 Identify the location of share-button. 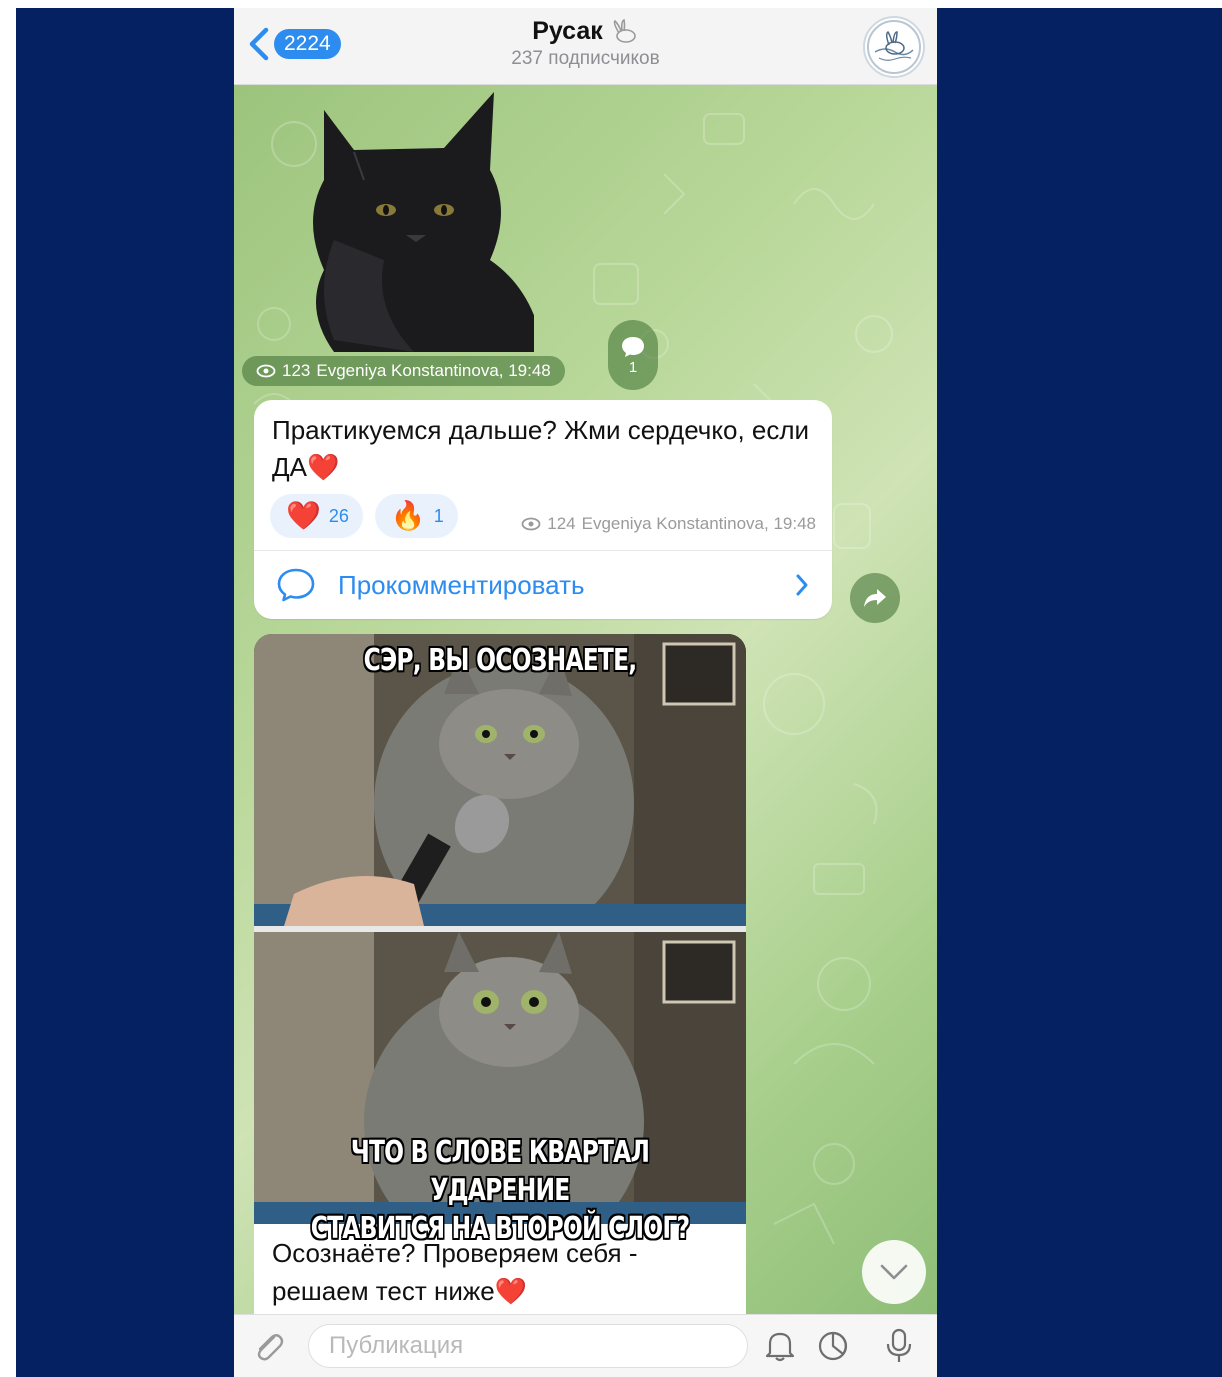
(875, 598).